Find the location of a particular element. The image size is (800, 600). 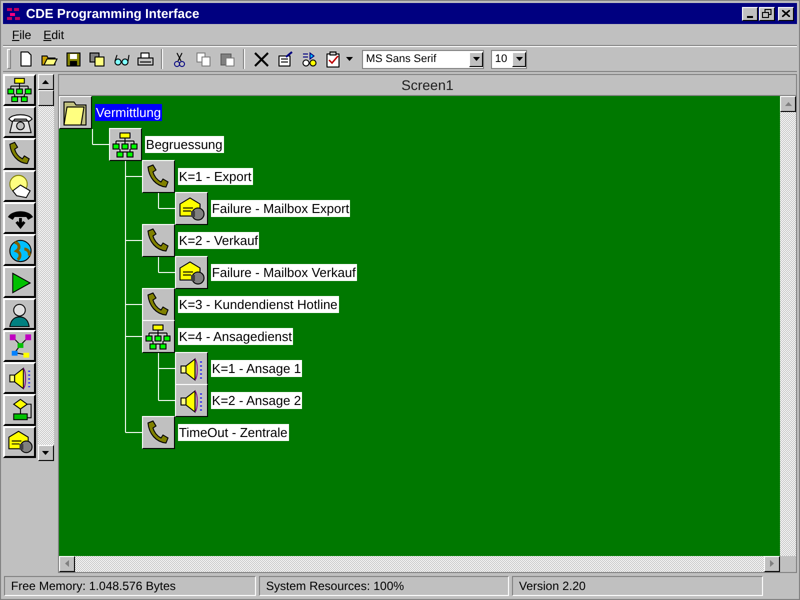

scroll-down-button is located at coordinates (46, 453).